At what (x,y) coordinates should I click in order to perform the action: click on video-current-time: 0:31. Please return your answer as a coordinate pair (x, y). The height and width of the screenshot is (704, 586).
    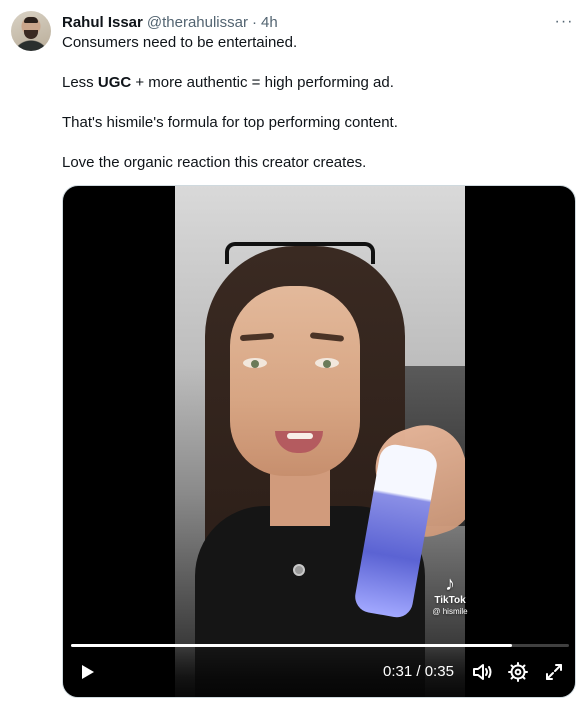
    Looking at the image, I should click on (398, 671).